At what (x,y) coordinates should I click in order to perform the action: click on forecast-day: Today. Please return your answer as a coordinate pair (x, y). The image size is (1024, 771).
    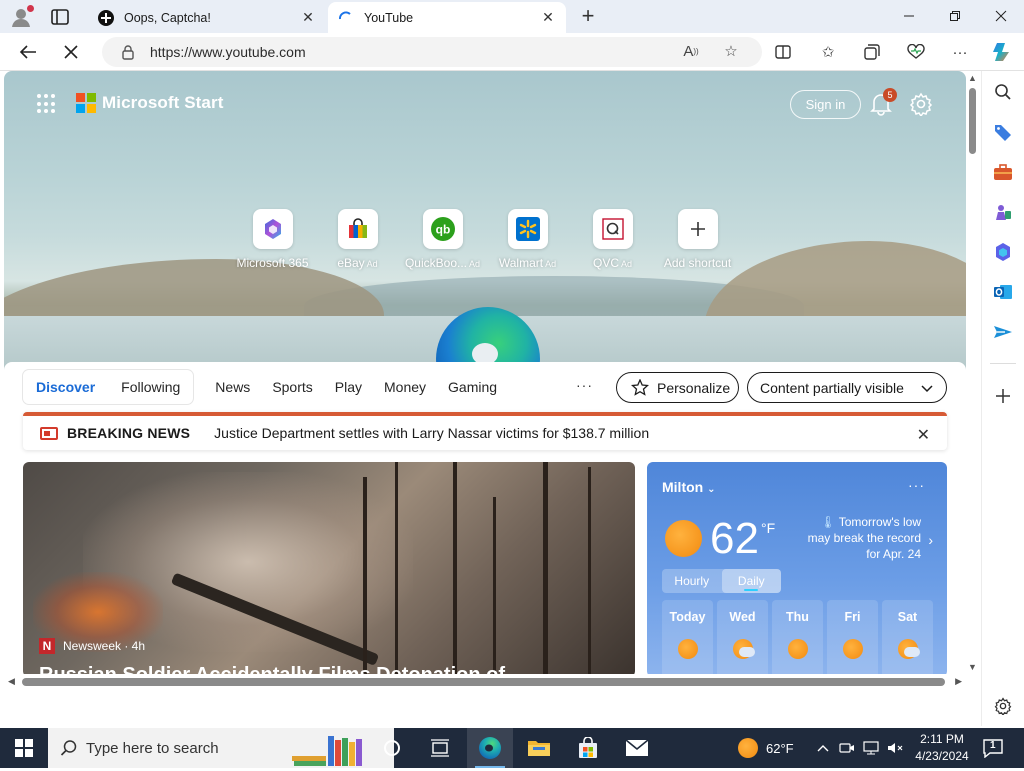
    Looking at the image, I should click on (687, 638).